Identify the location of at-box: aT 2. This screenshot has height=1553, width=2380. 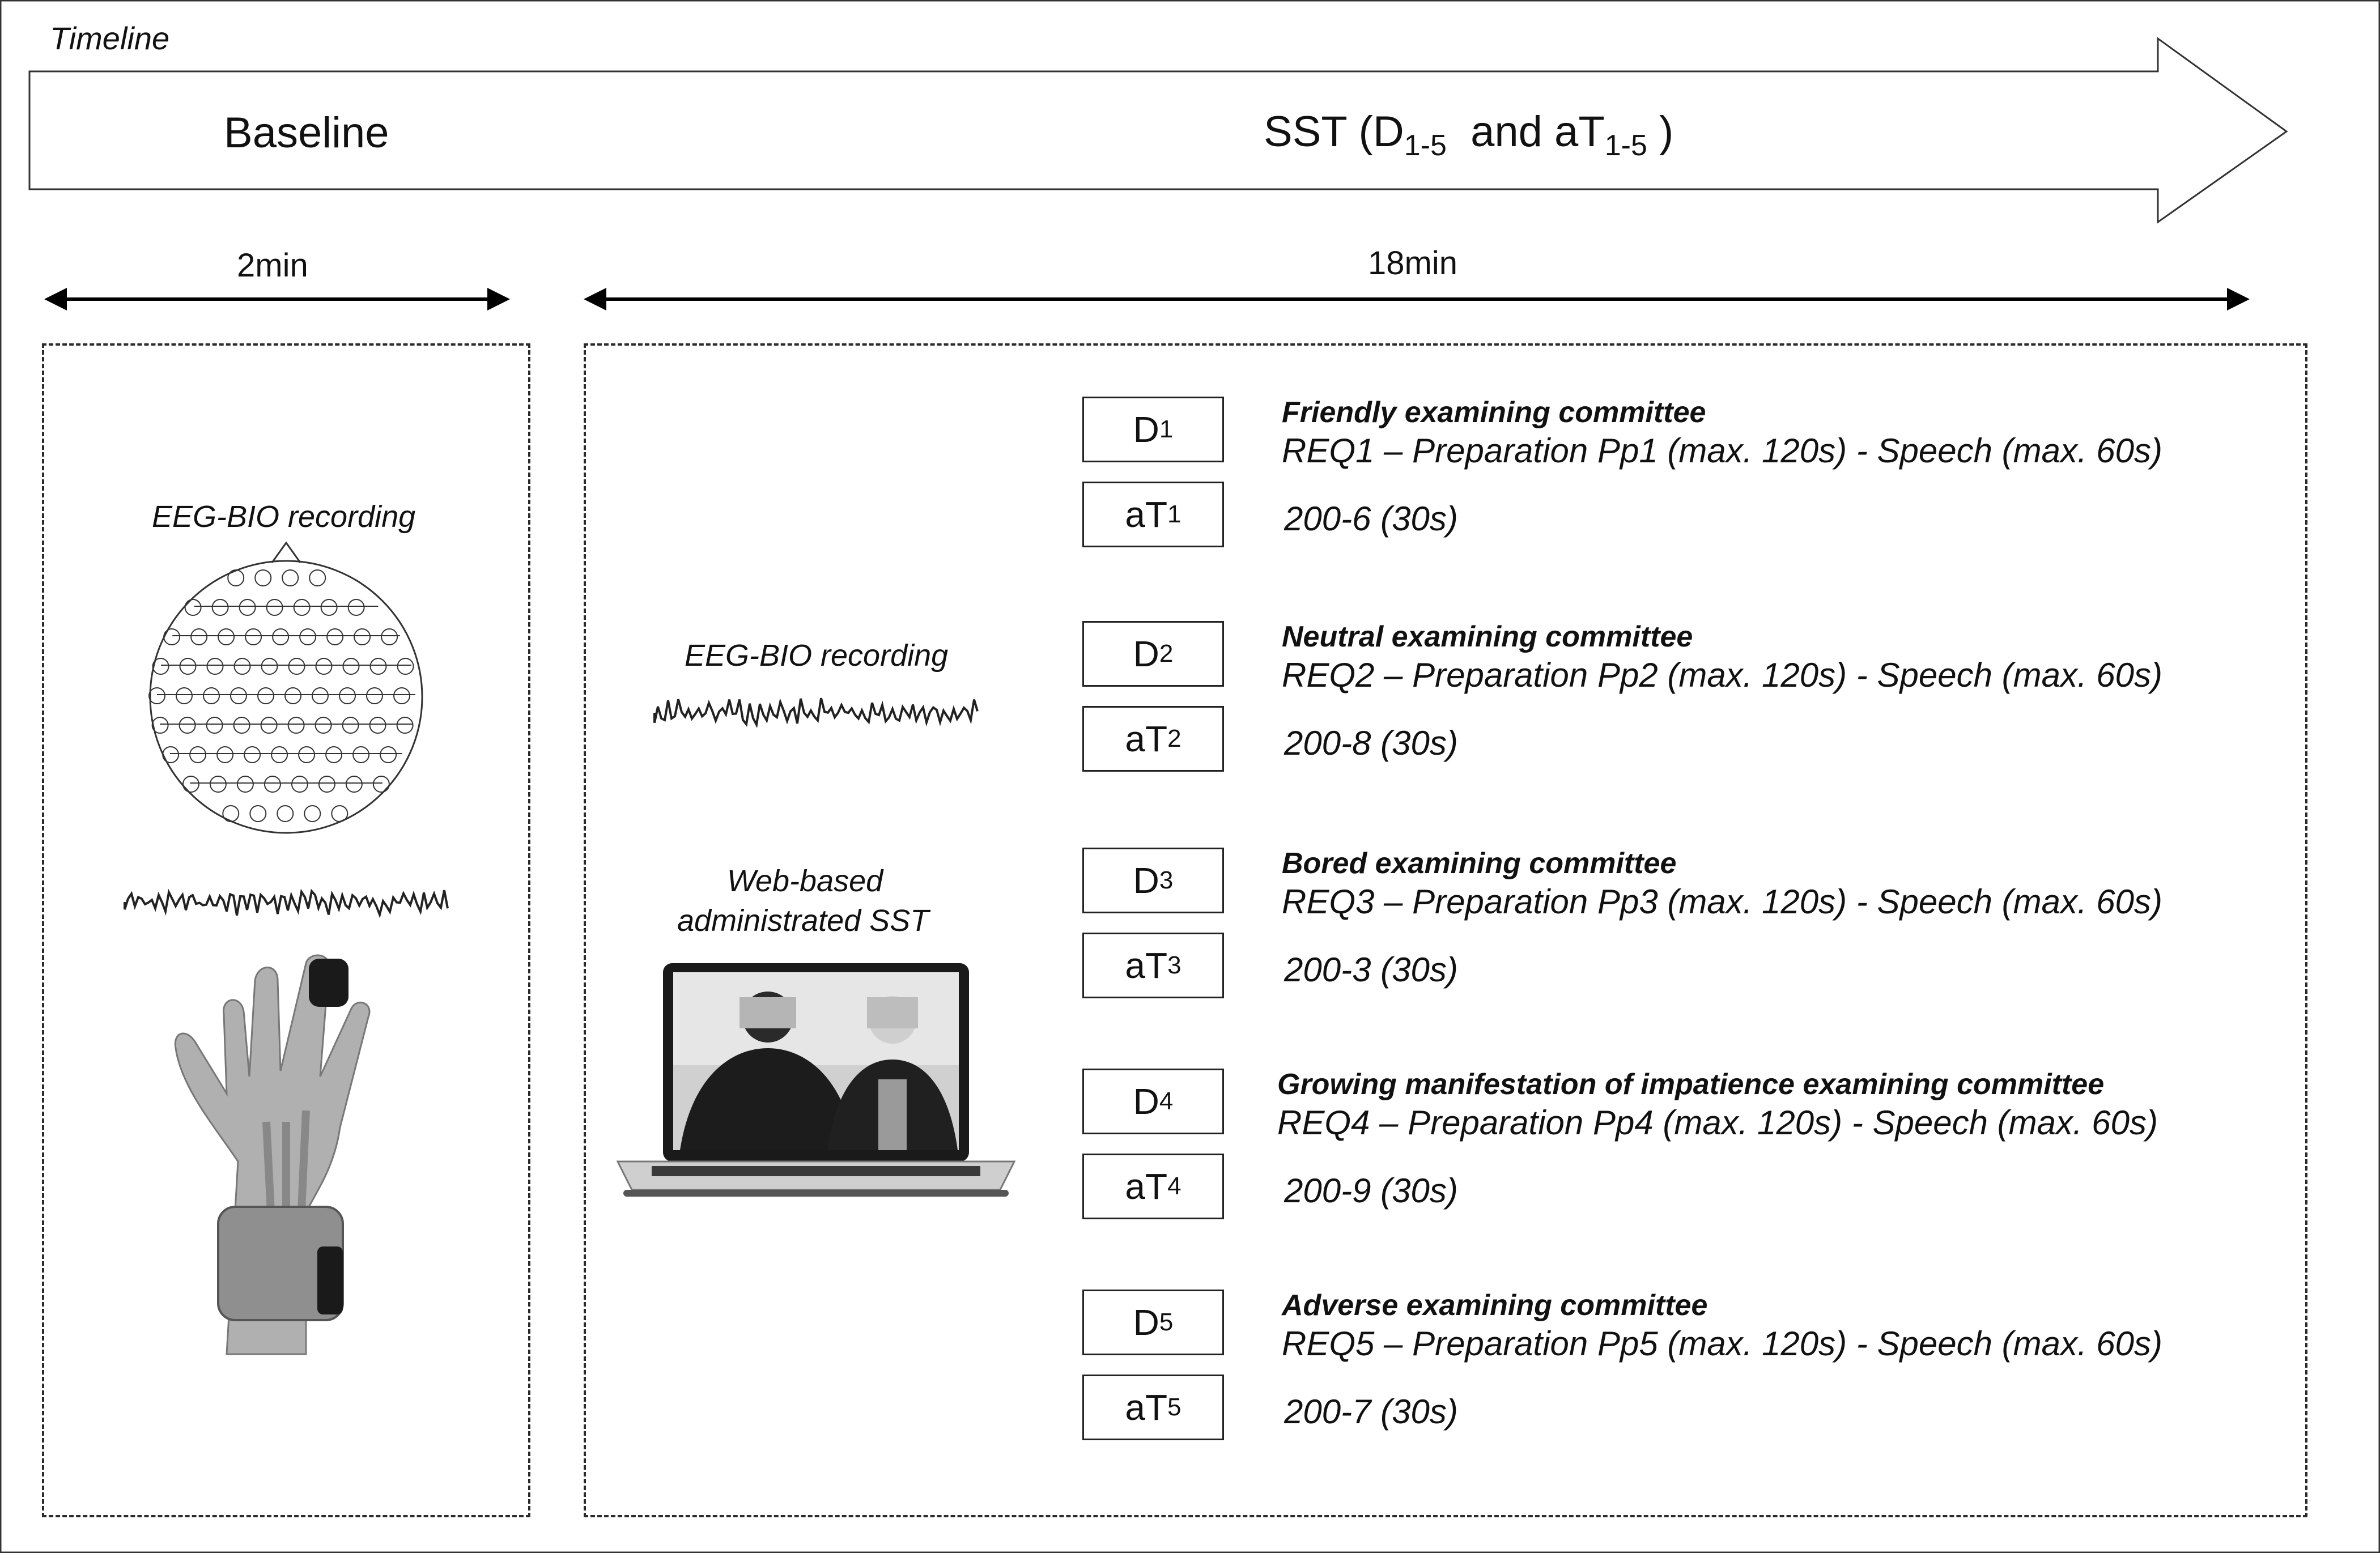
(1153, 739).